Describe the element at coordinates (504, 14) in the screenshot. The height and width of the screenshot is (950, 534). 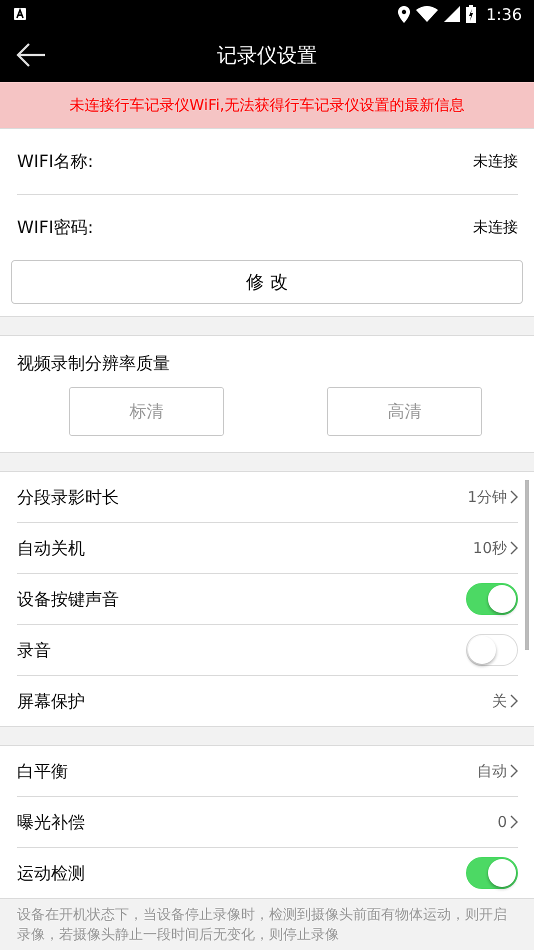
I see `clock-time: 1:36` at that location.